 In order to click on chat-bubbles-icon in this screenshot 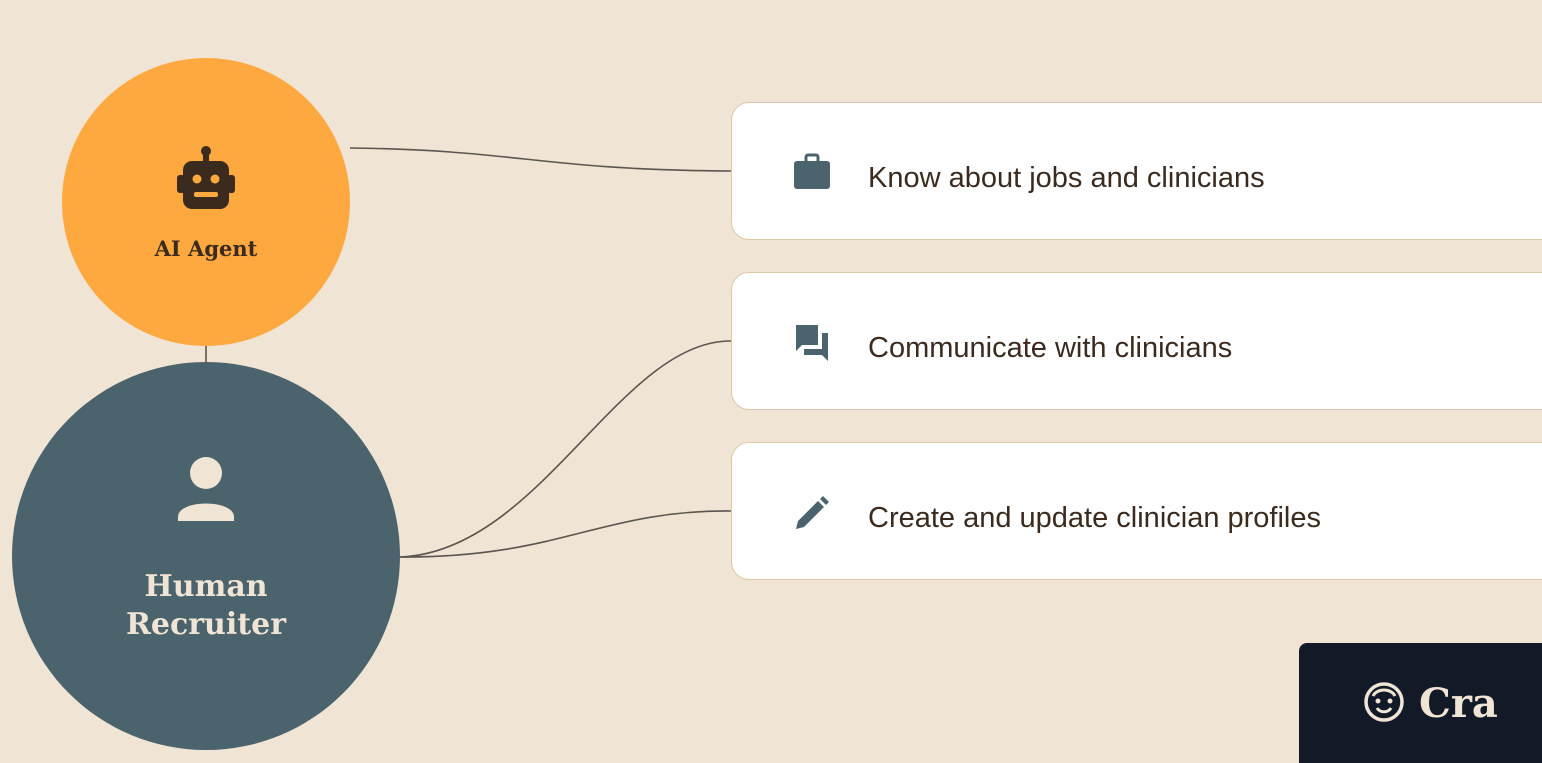, I will do `click(812, 345)`.